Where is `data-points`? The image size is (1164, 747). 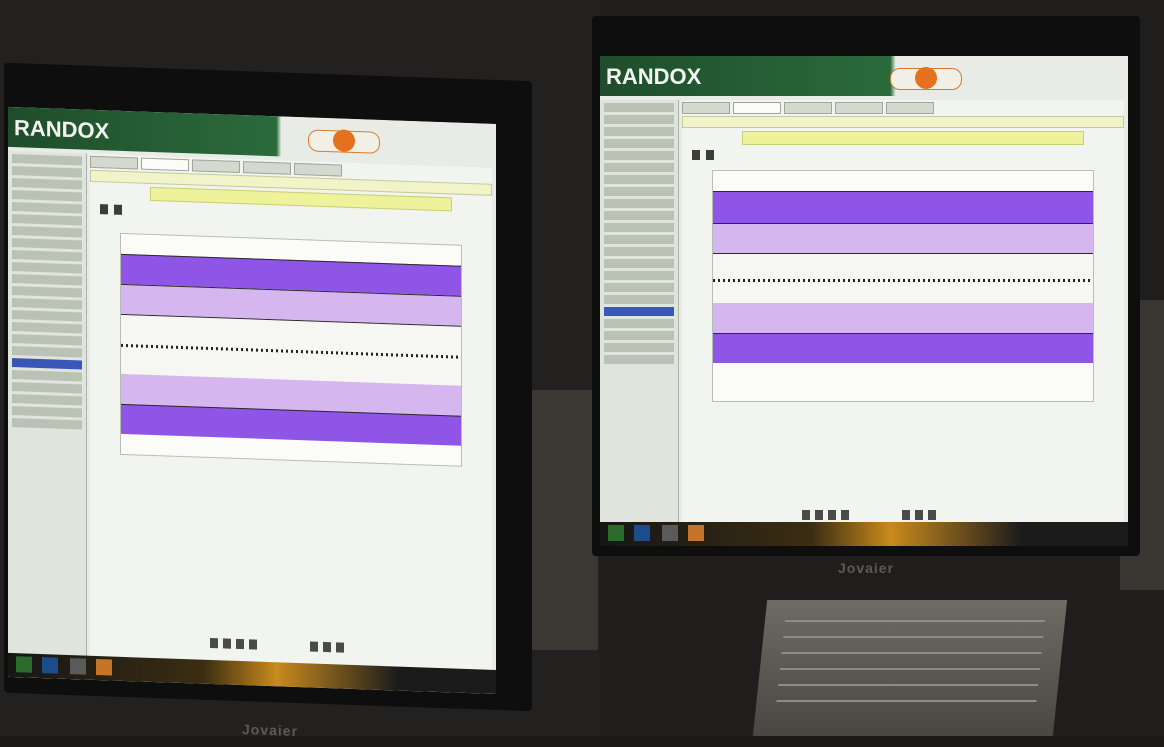
data-points is located at coordinates (903, 280).